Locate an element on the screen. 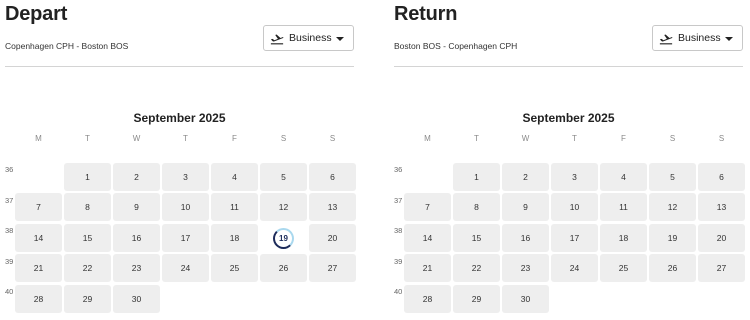 Image resolution: width=750 pixels, height=320 pixels. week-number: 39 is located at coordinates (9, 261).